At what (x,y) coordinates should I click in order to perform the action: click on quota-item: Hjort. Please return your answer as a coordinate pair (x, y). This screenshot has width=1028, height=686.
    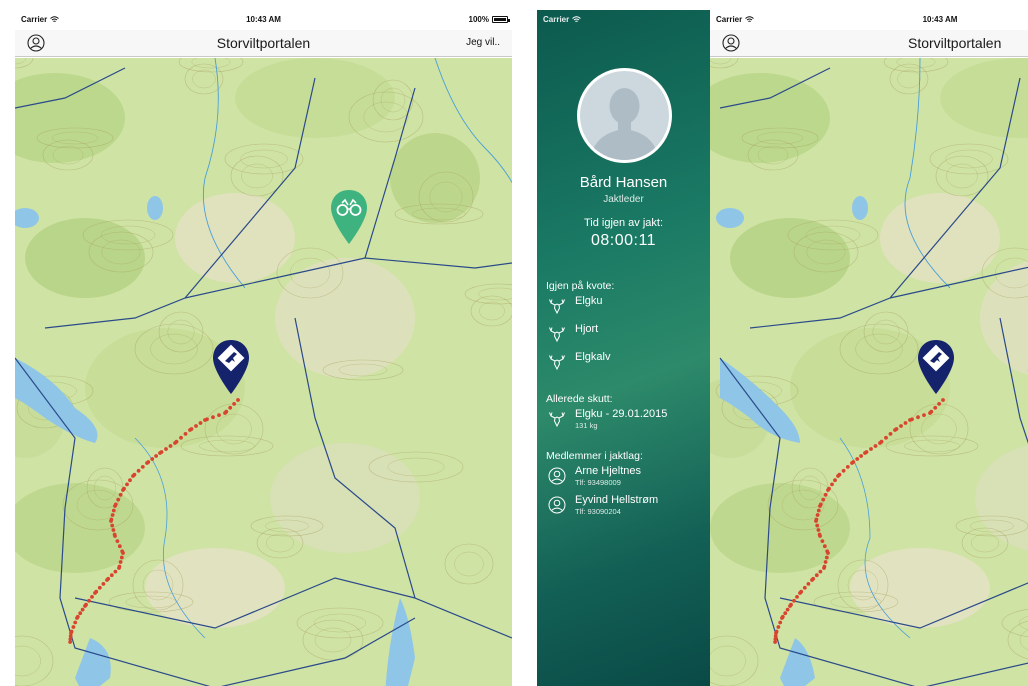
    Looking at the image, I should click on (626, 335).